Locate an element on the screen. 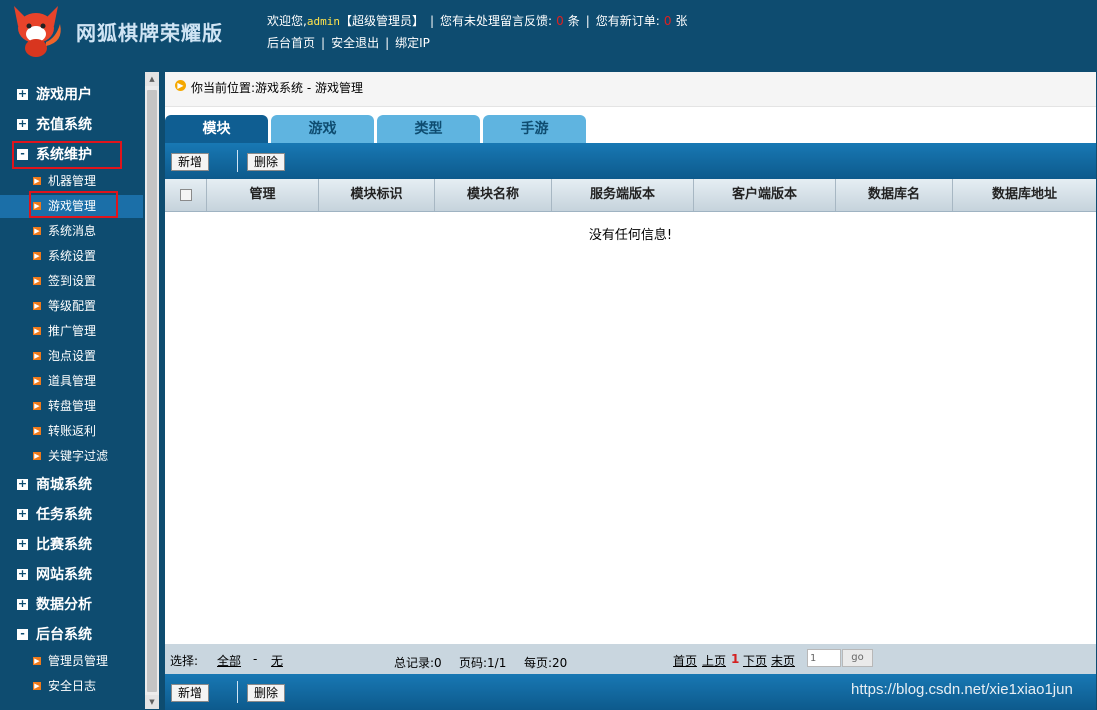  tab-module: 模块 is located at coordinates (216, 129).